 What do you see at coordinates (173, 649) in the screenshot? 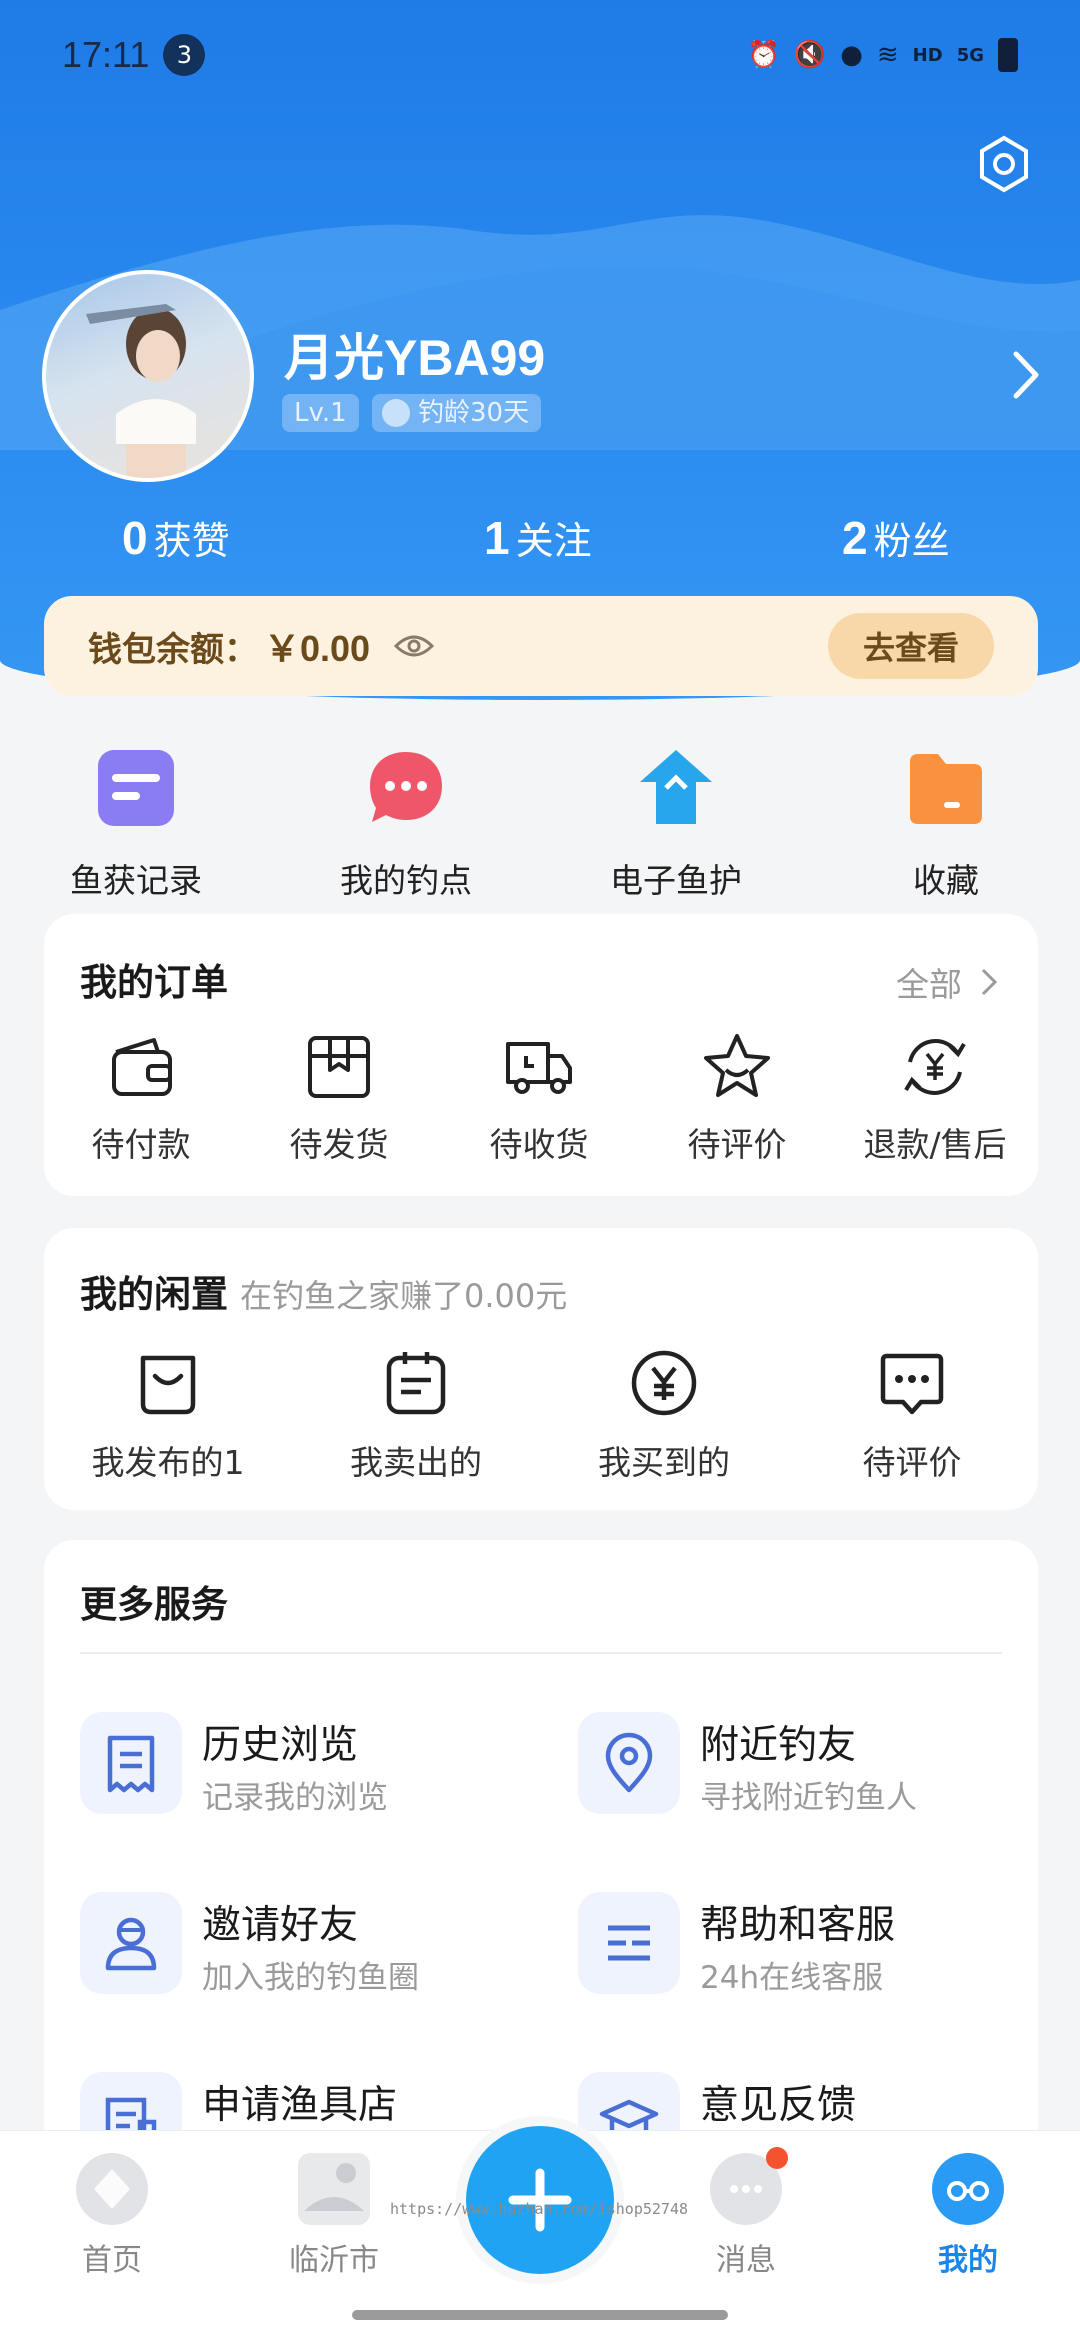
I see `wallet-label: 钱包余额：` at bounding box center [173, 649].